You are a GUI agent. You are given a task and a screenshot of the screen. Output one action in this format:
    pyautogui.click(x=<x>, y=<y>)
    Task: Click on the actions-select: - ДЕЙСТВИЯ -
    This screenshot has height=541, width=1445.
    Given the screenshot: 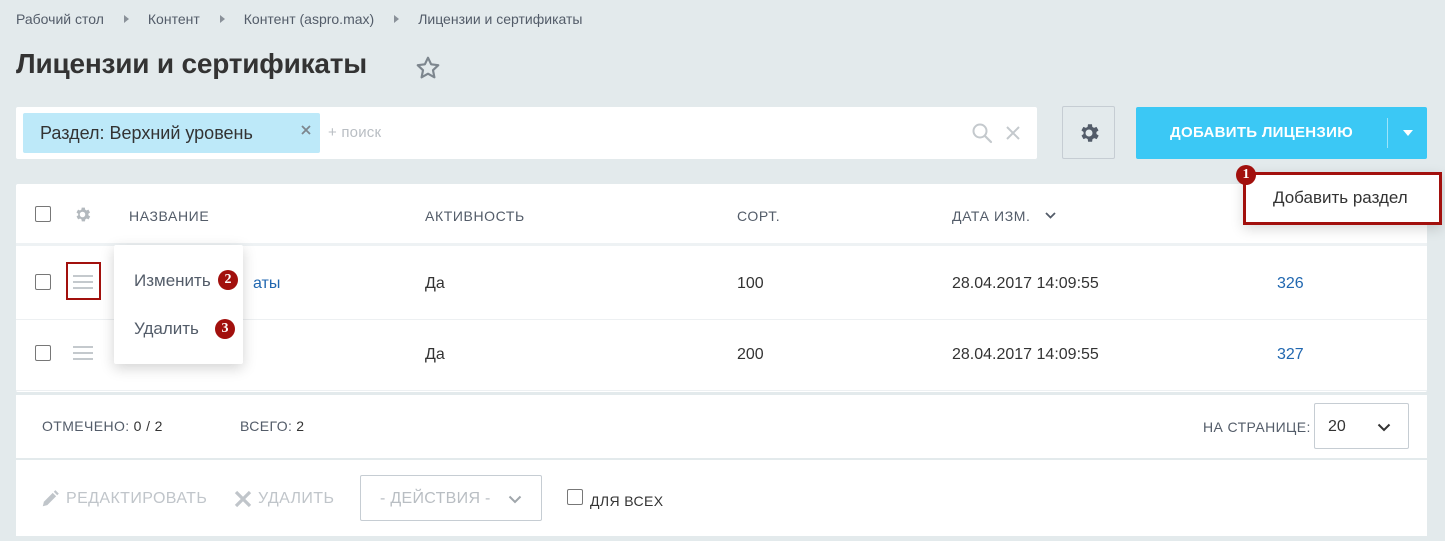 What is the action you would take?
    pyautogui.click(x=451, y=498)
    